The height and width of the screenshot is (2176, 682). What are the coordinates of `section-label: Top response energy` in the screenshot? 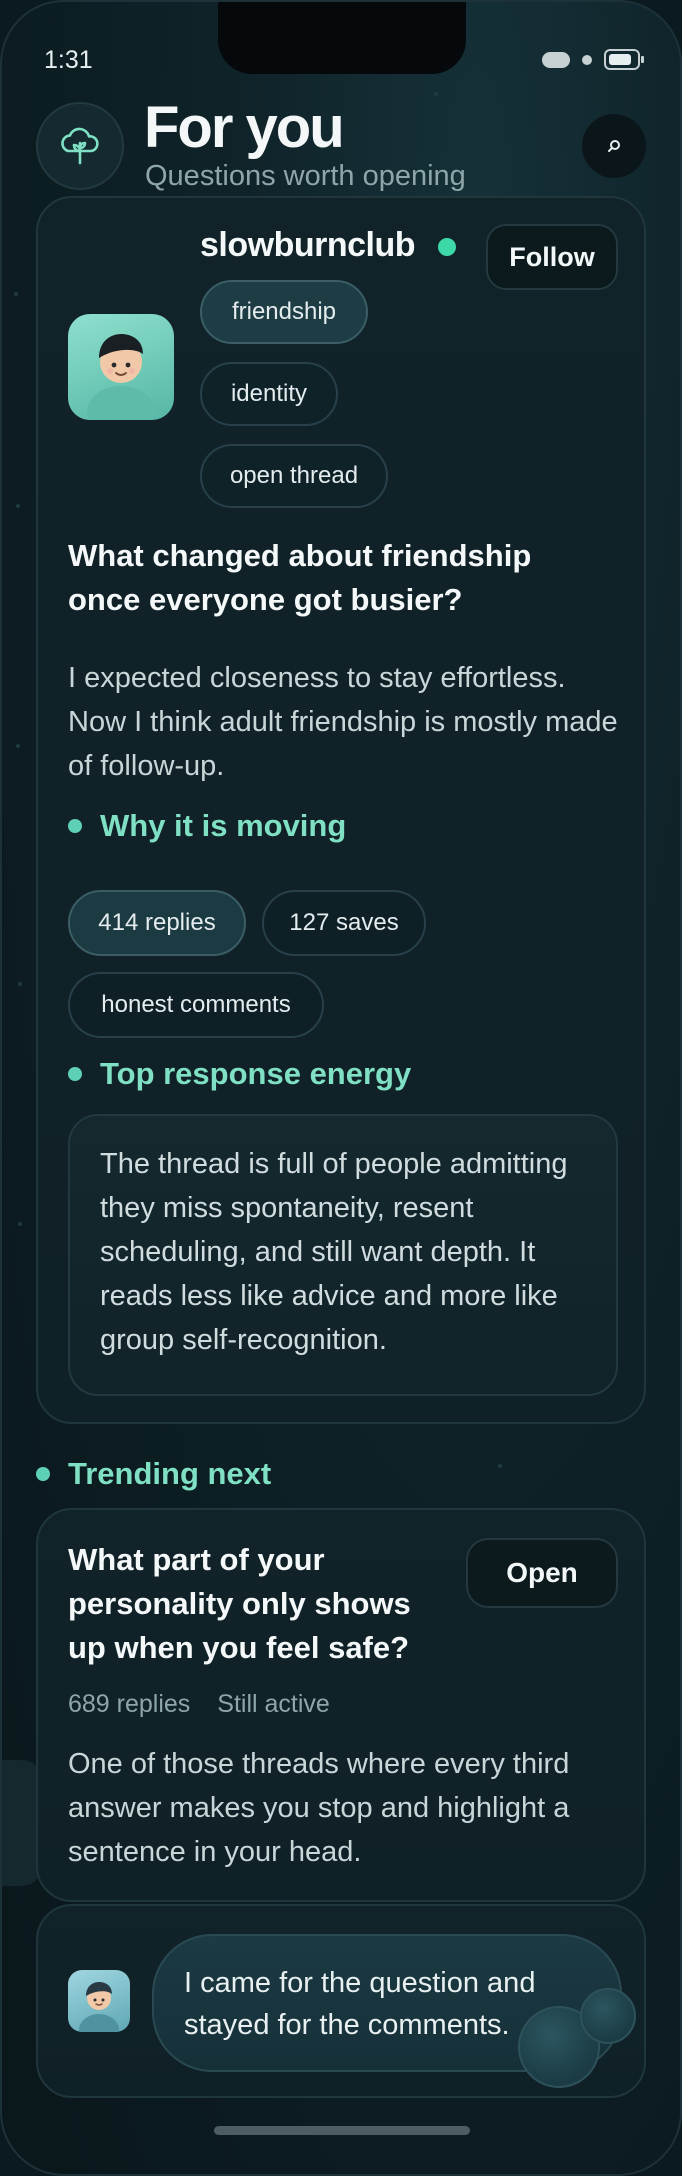 It's located at (256, 1073).